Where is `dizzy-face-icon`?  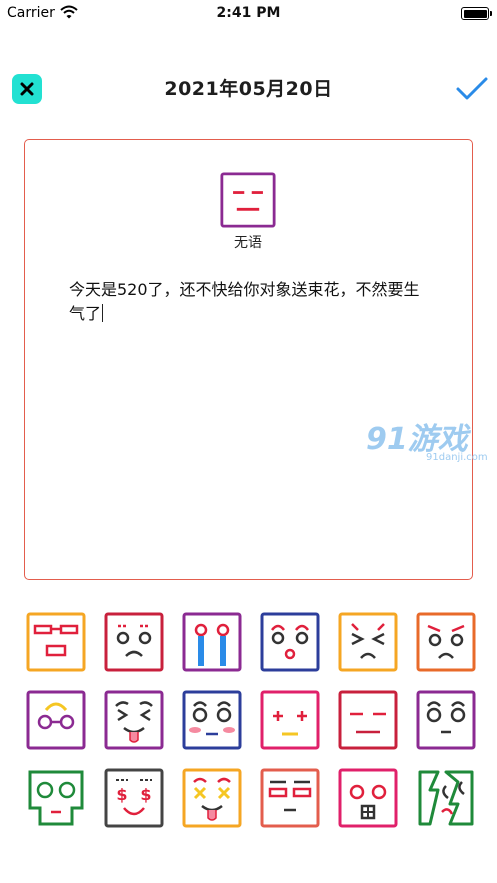 dizzy-face-icon is located at coordinates (212, 798).